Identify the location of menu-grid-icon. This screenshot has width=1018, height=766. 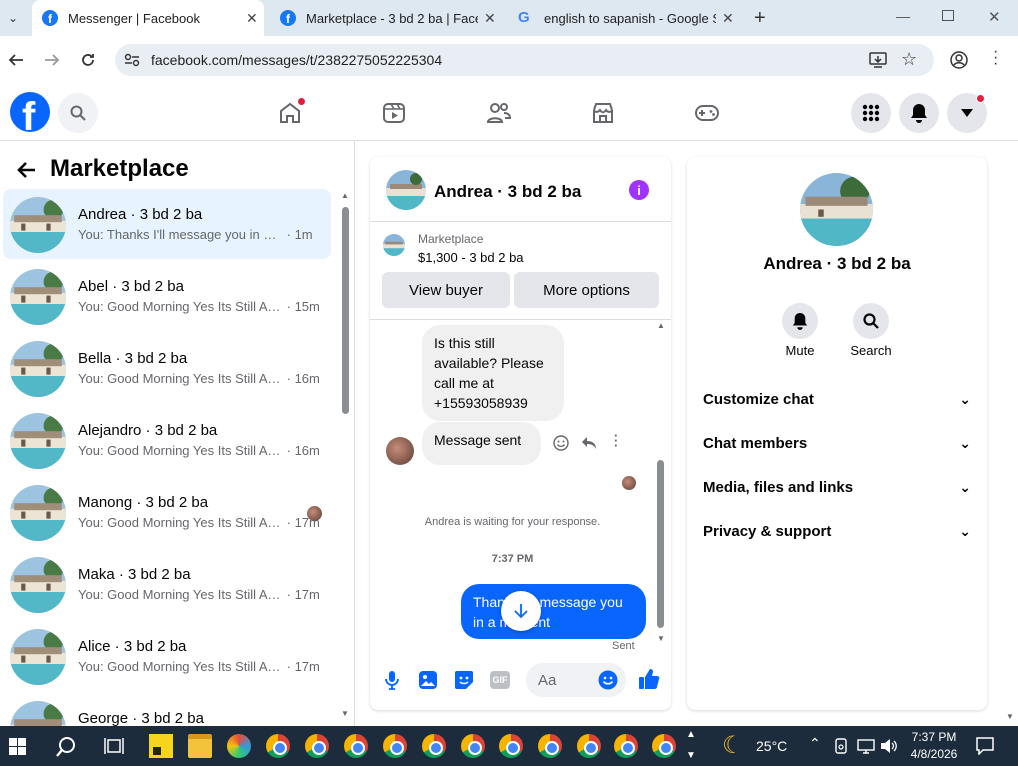
(871, 113).